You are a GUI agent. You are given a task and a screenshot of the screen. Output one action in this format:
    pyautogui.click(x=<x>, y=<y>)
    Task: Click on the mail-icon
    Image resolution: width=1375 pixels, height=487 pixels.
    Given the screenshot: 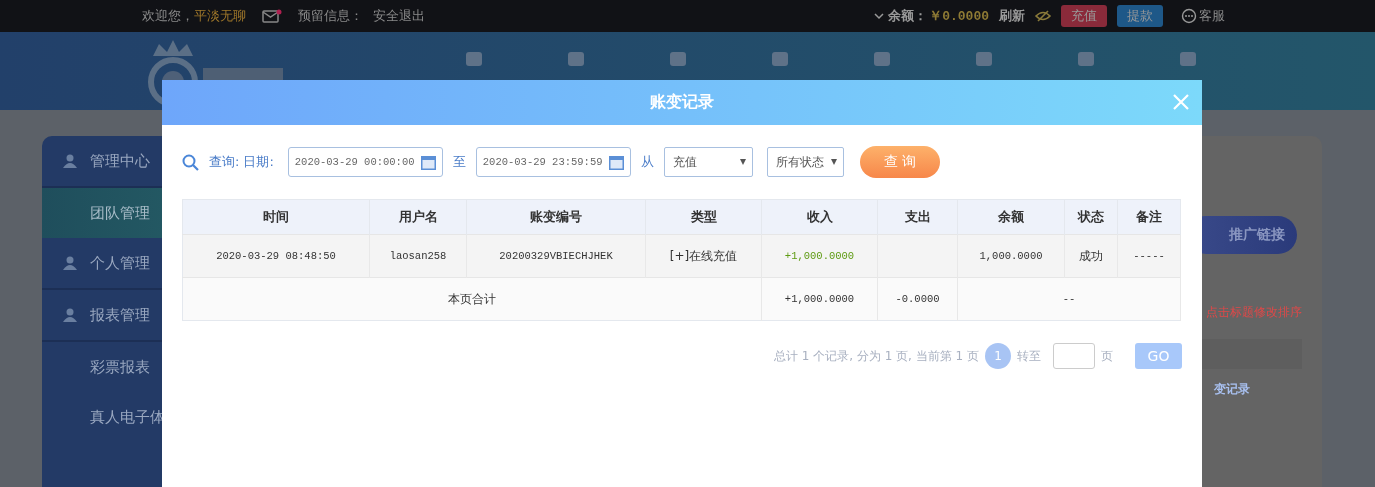 What is the action you would take?
    pyautogui.click(x=272, y=16)
    